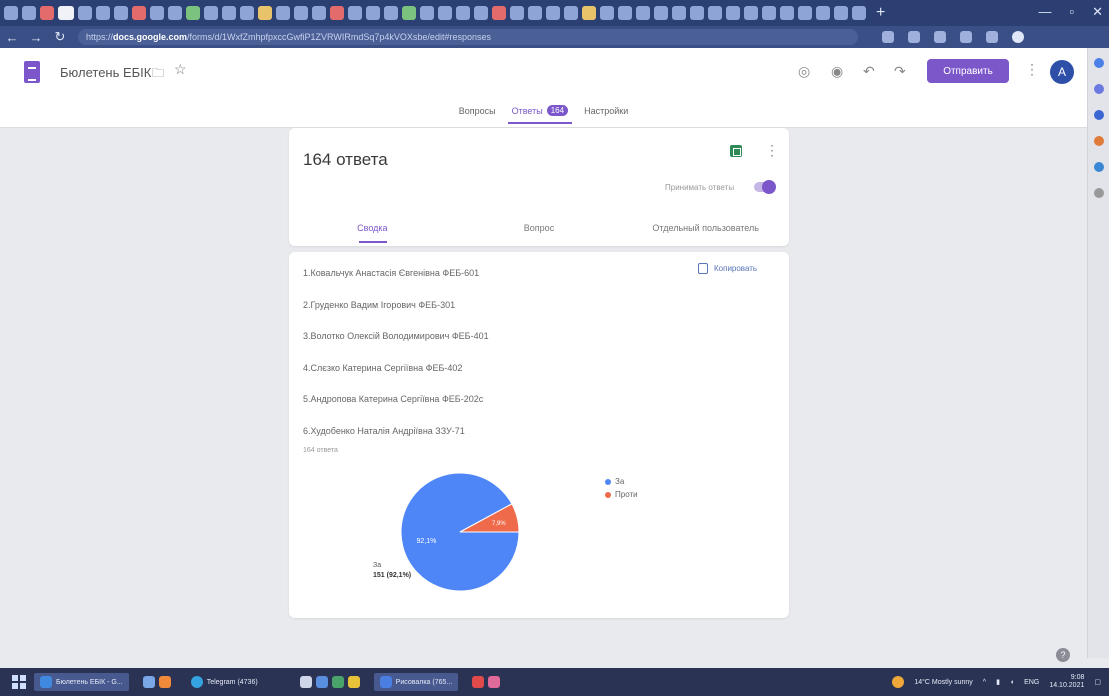 The image size is (1109, 696). What do you see at coordinates (804, 71) in the screenshot?
I see `palette-icon: ◎` at bounding box center [804, 71].